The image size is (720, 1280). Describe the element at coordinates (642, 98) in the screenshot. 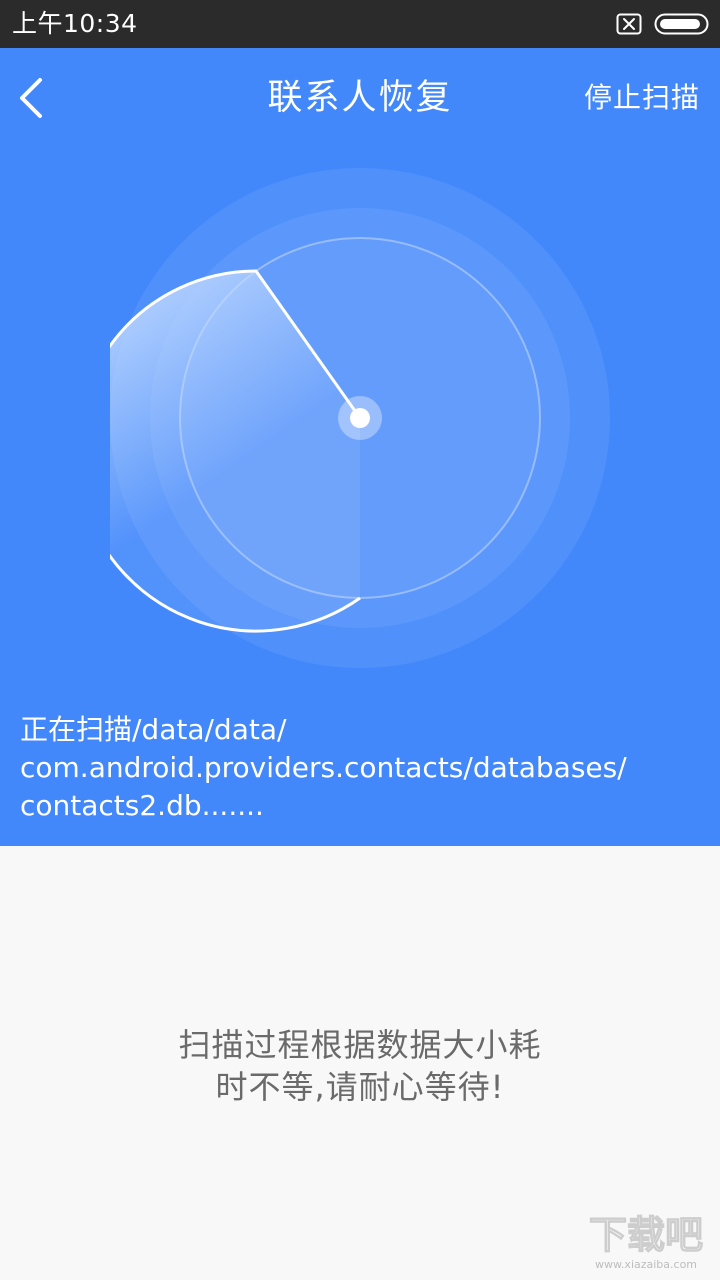

I see `stop-scan-button: 停止扫描` at that location.